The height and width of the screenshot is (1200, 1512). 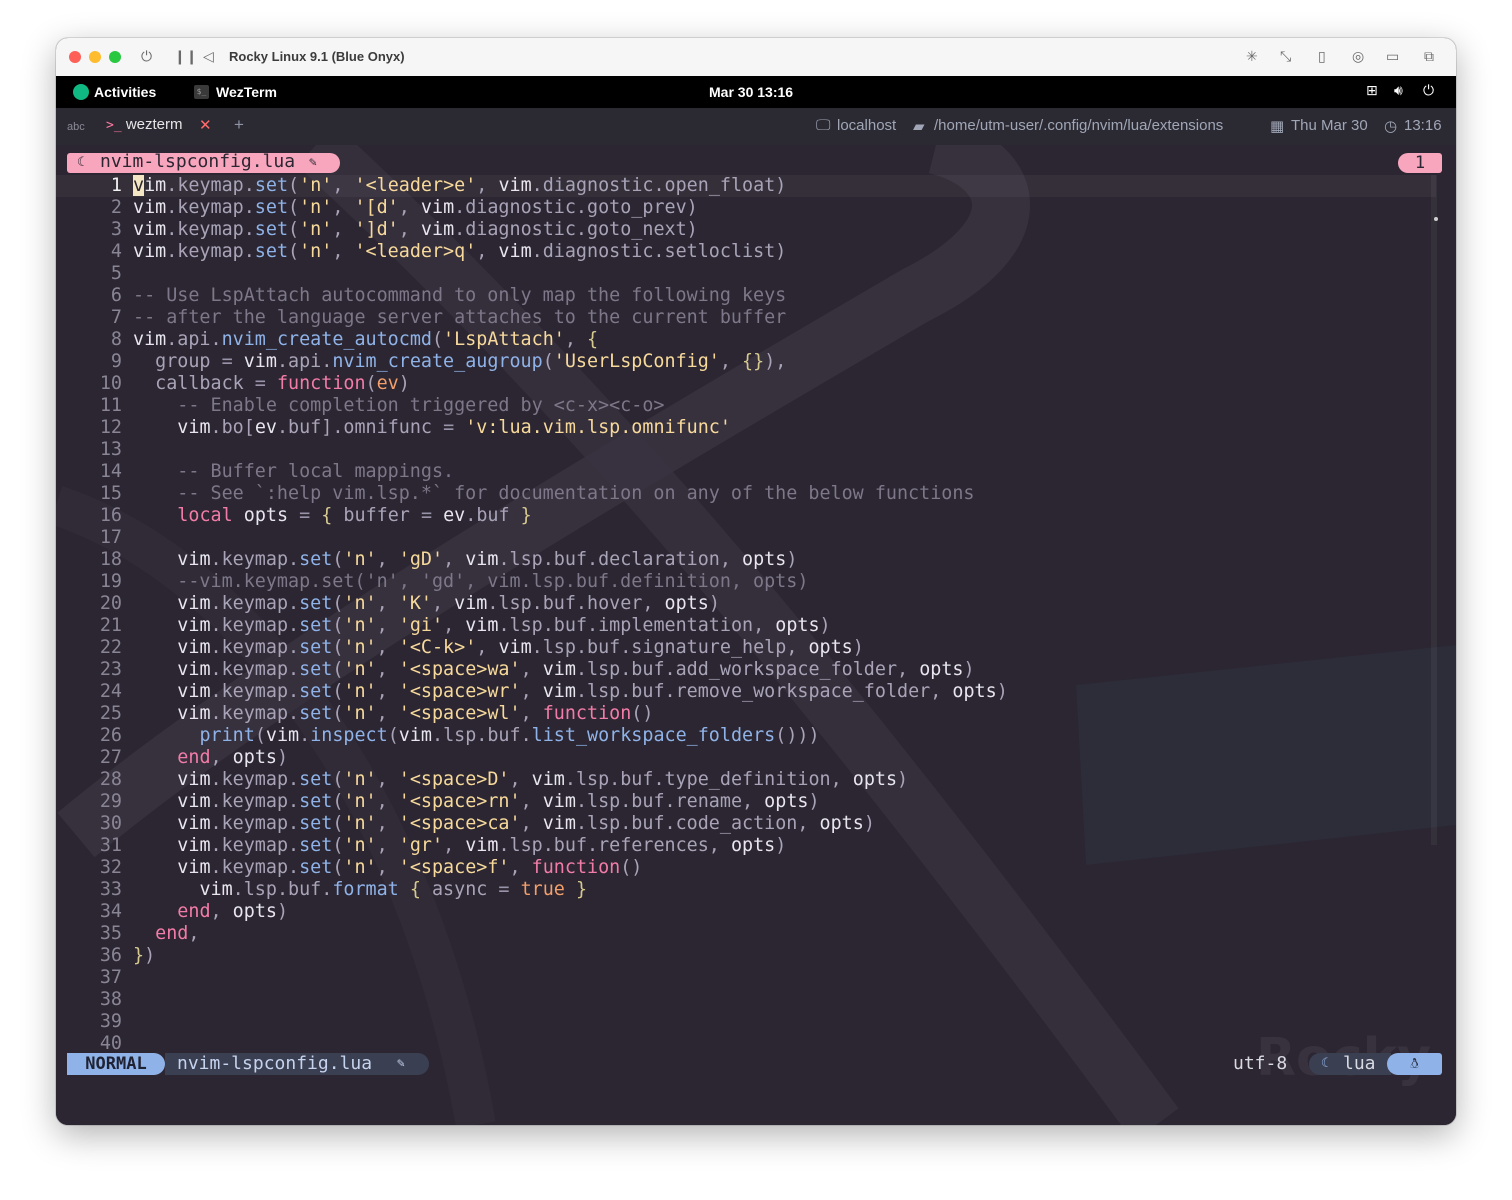 I want to click on mode-indicator: NORMAL, so click(x=116, y=1064).